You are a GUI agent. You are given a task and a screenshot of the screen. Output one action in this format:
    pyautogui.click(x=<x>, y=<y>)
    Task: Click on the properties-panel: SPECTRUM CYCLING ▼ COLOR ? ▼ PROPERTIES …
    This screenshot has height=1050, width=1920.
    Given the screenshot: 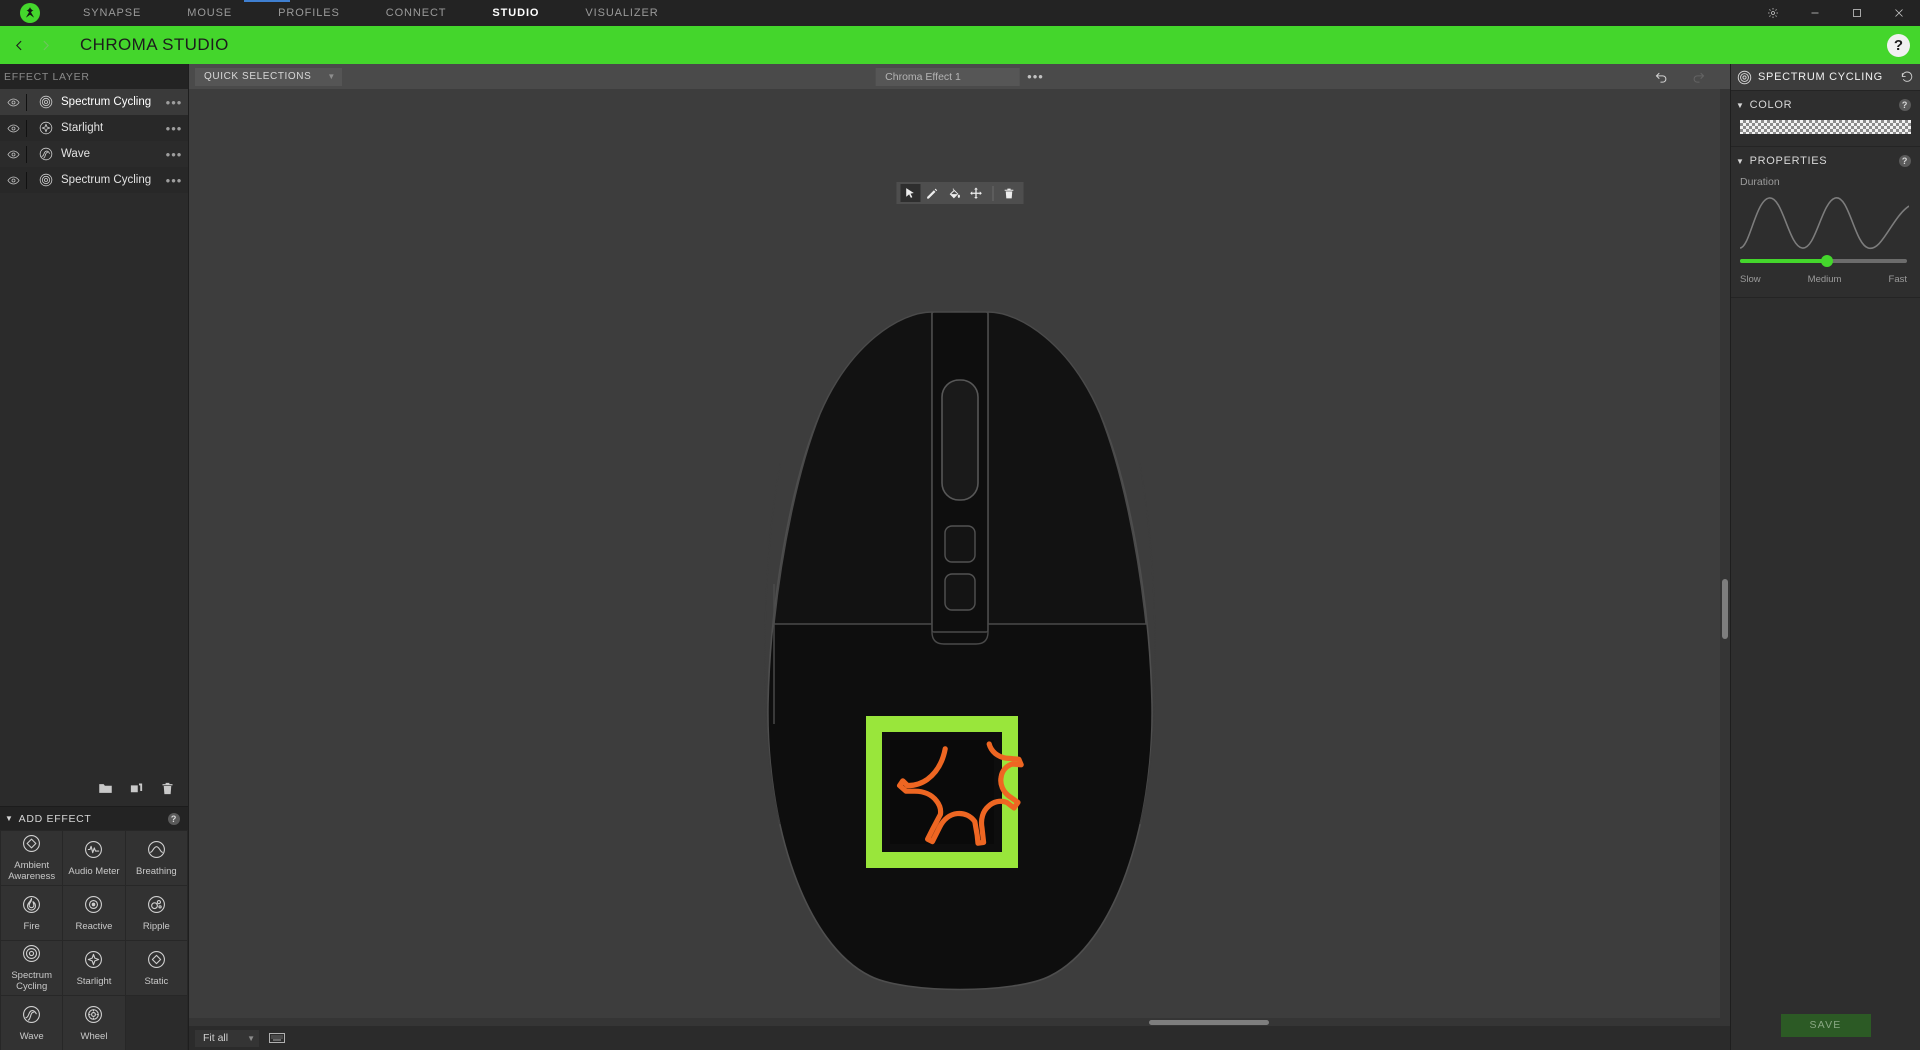 What is the action you would take?
    pyautogui.click(x=1825, y=557)
    